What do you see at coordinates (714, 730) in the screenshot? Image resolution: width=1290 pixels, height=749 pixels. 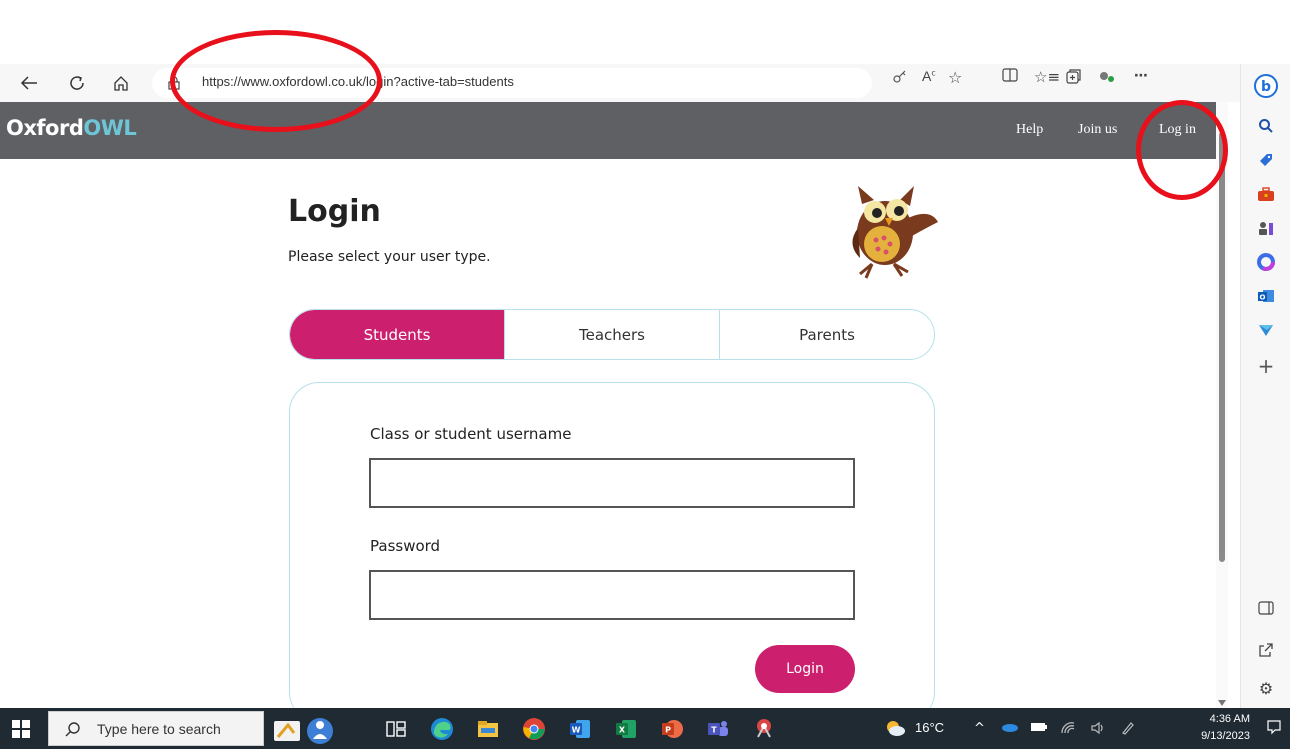 I see `svg-text: T` at bounding box center [714, 730].